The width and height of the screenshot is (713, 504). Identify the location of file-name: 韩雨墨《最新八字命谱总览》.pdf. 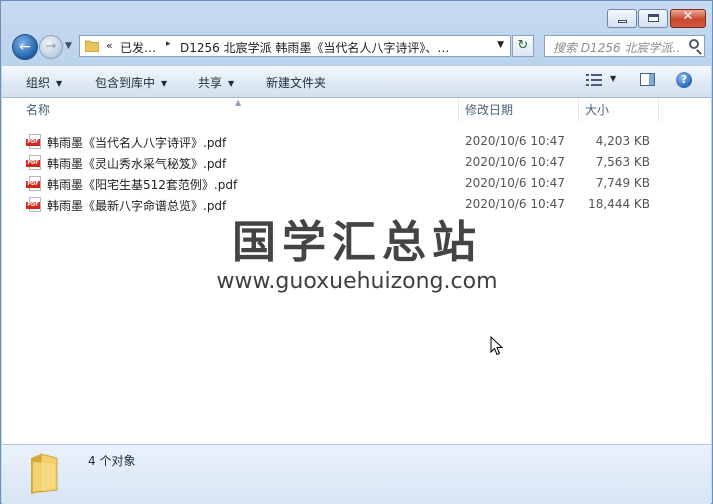
(137, 206).